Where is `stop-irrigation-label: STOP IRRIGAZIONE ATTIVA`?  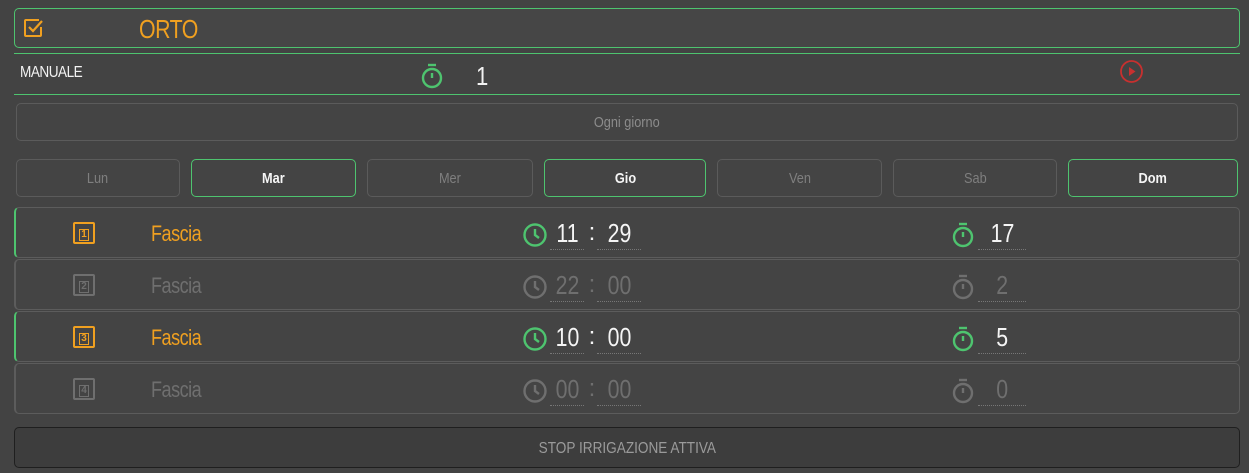
stop-irrigation-label: STOP IRRIGAZIONE ATTIVA is located at coordinates (627, 448).